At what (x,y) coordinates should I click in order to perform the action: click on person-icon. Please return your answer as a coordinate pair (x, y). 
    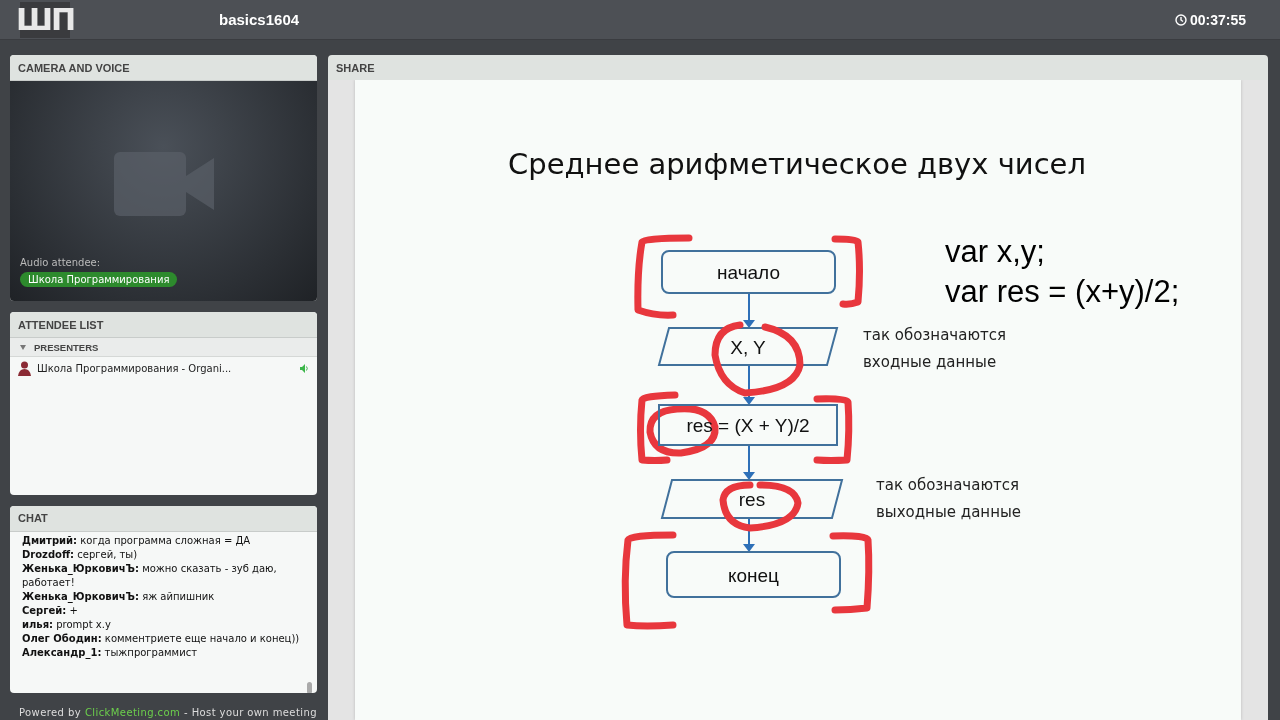
    Looking at the image, I should click on (24, 369).